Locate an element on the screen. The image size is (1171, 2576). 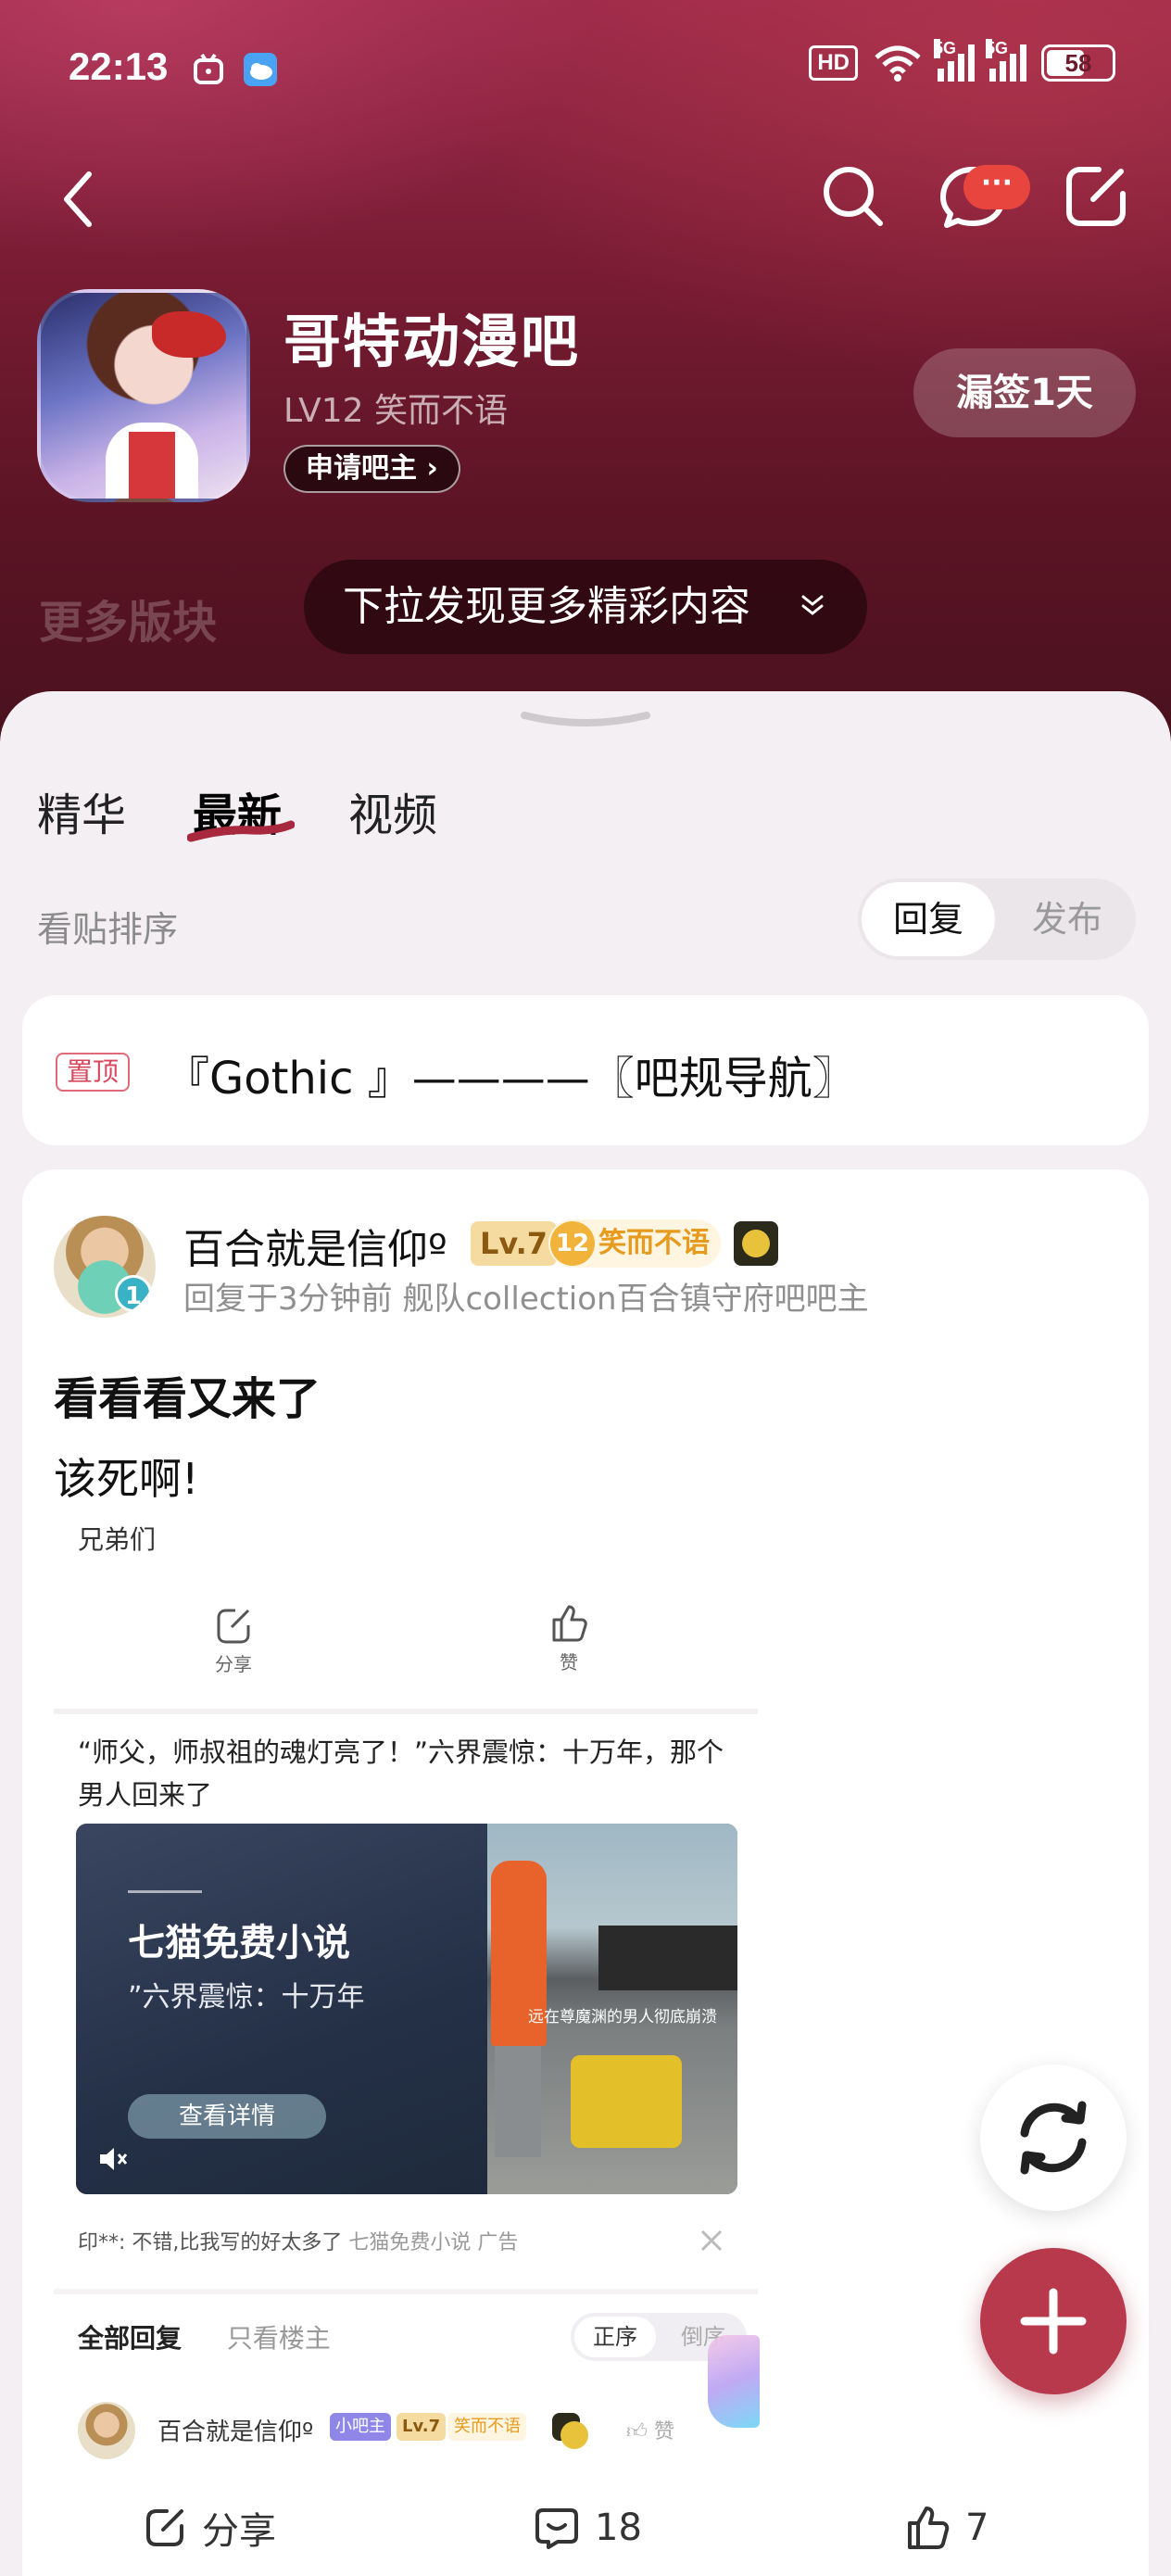
sort-by-publish-option: 发布 is located at coordinates (1067, 919).